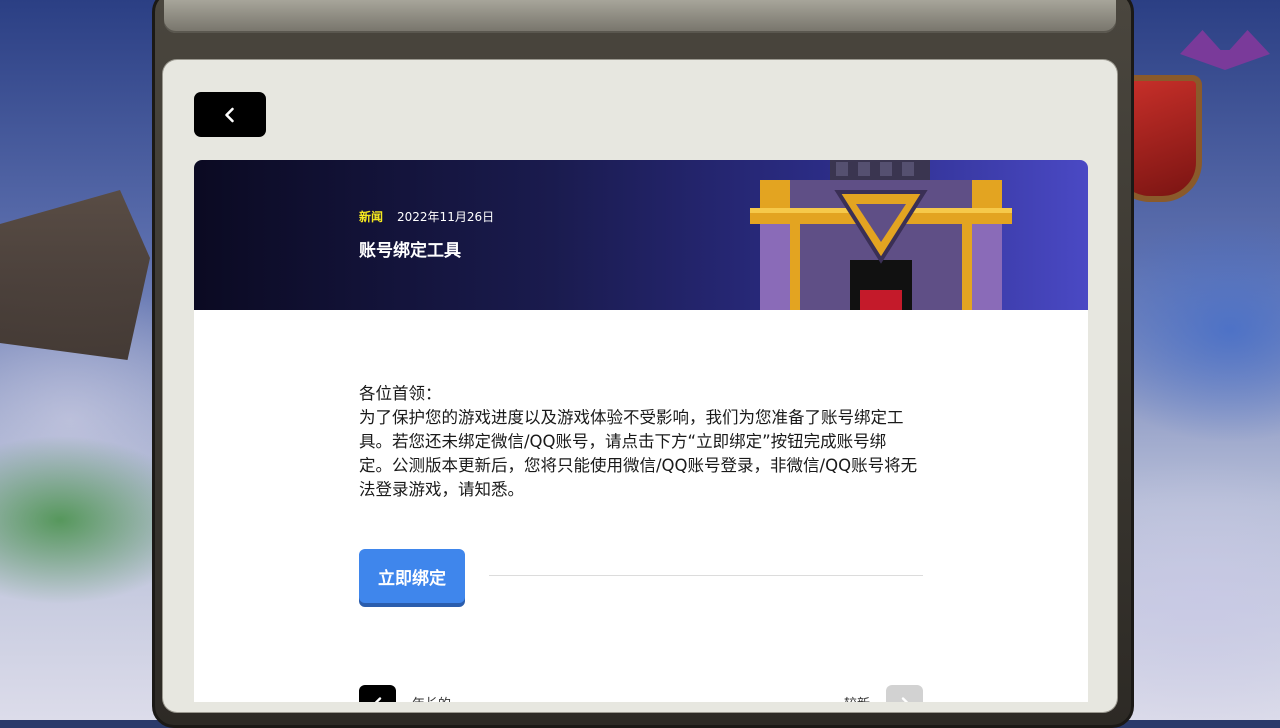 Image resolution: width=1280 pixels, height=728 pixels. What do you see at coordinates (883, 693) in the screenshot?
I see `newer-article-link: 较新` at bounding box center [883, 693].